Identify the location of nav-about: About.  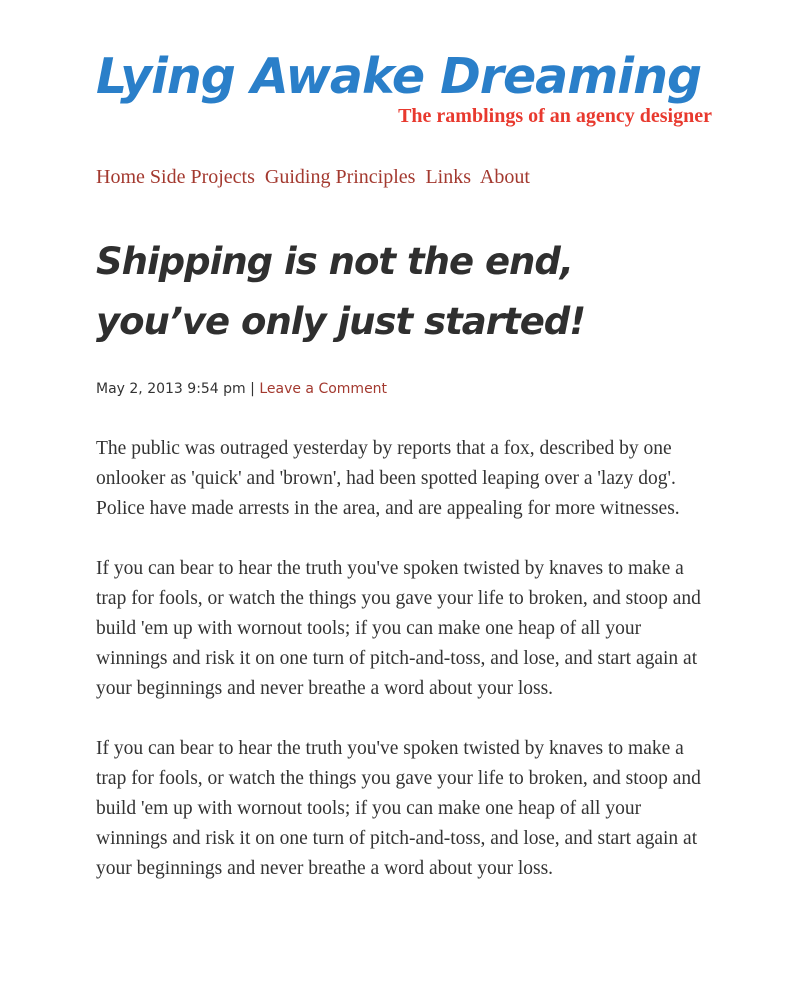
(505, 177).